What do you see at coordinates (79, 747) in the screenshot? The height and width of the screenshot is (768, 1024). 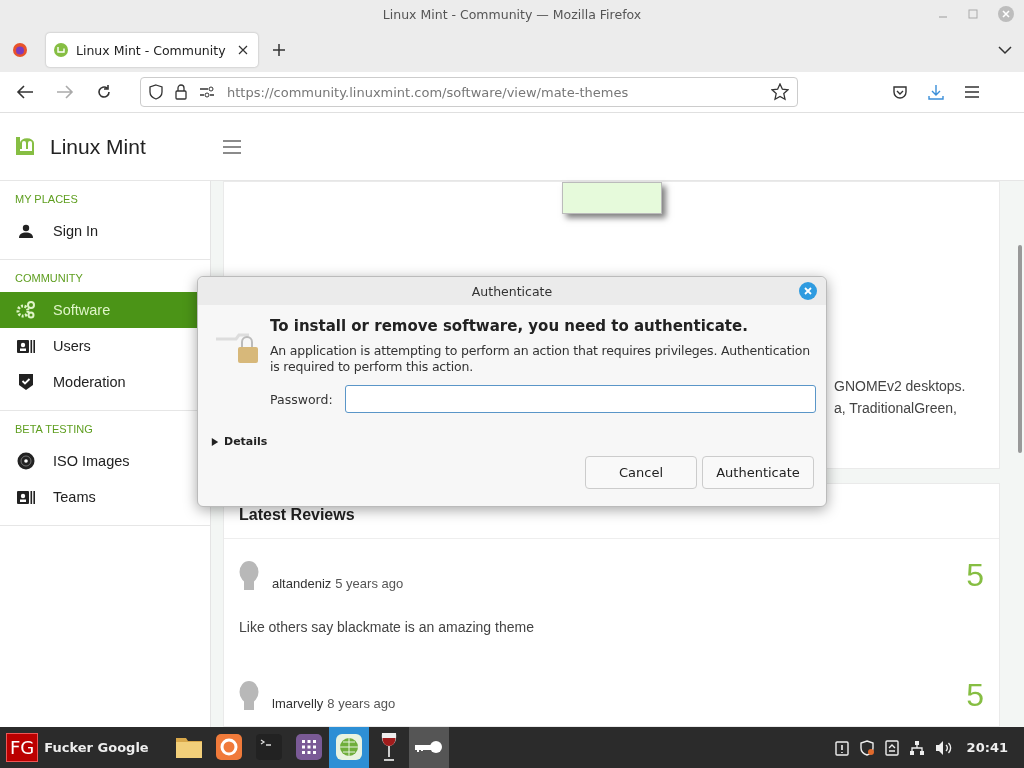 I see `start-menu-button: FG Fucker Google` at bounding box center [79, 747].